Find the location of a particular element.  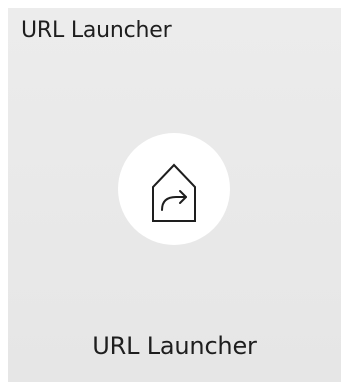

app-label: URL Launcher is located at coordinates (174, 346).